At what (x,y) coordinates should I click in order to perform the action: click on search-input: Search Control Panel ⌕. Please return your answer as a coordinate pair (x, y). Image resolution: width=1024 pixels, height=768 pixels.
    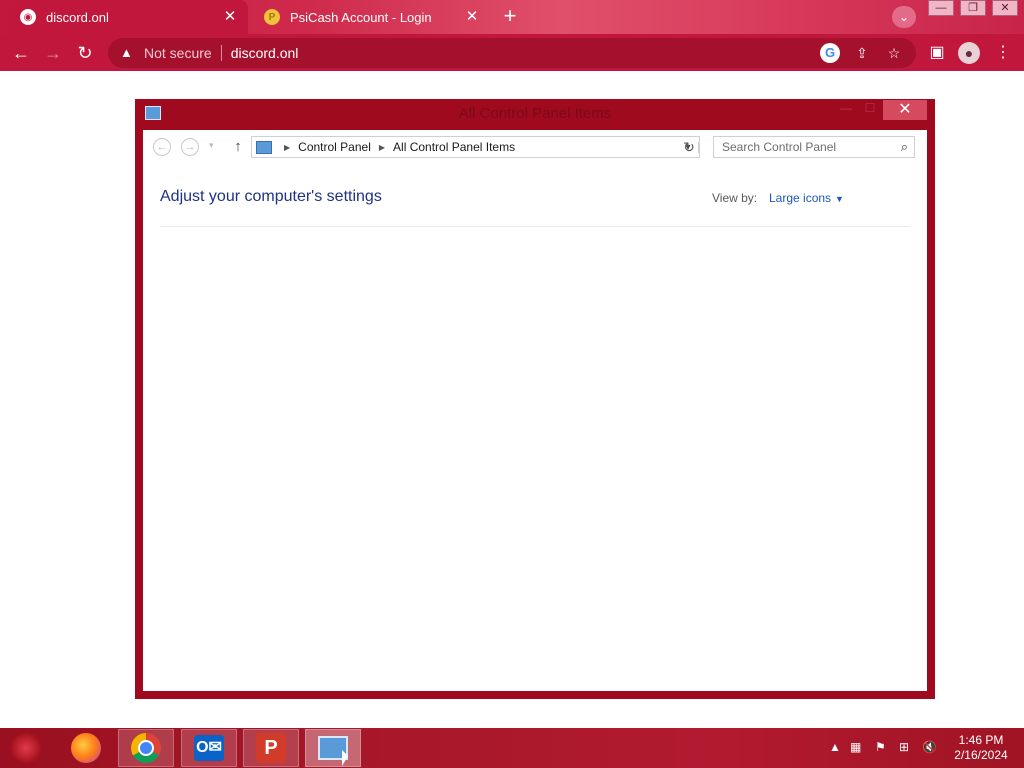
    Looking at the image, I should click on (814, 147).